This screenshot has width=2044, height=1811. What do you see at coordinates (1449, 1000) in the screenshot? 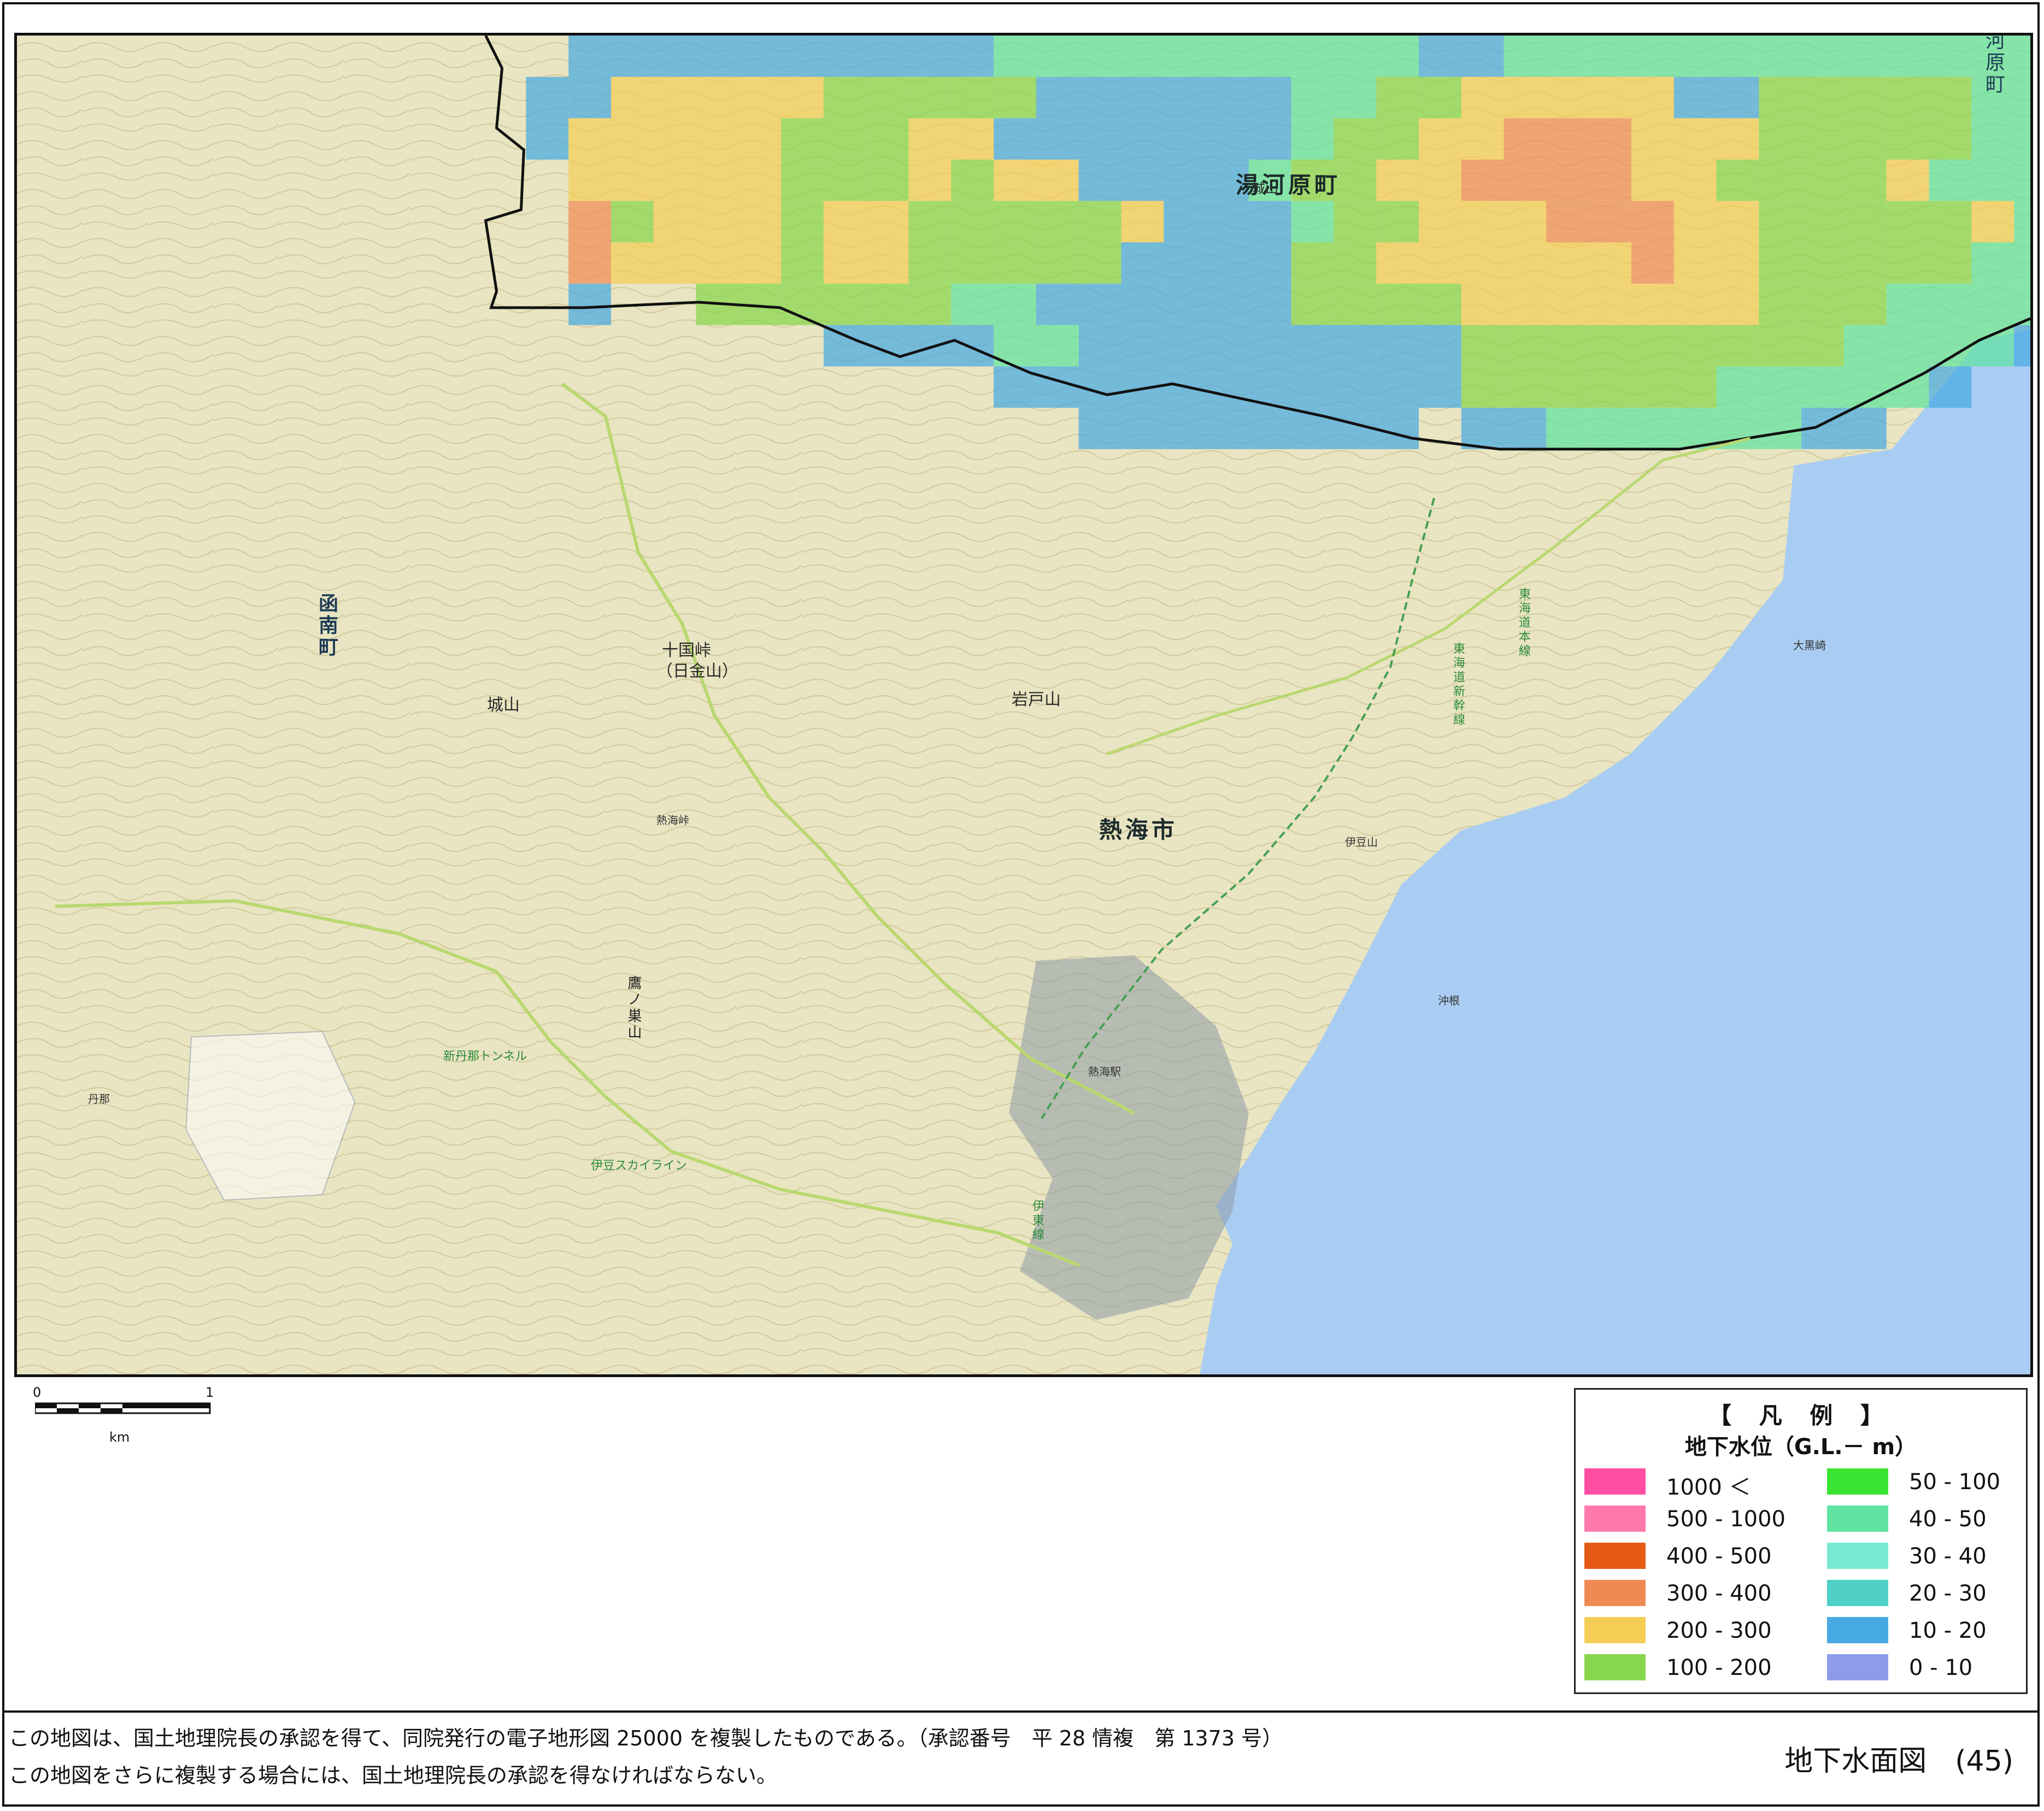
I see `place-label-okinohama: 沖根` at bounding box center [1449, 1000].